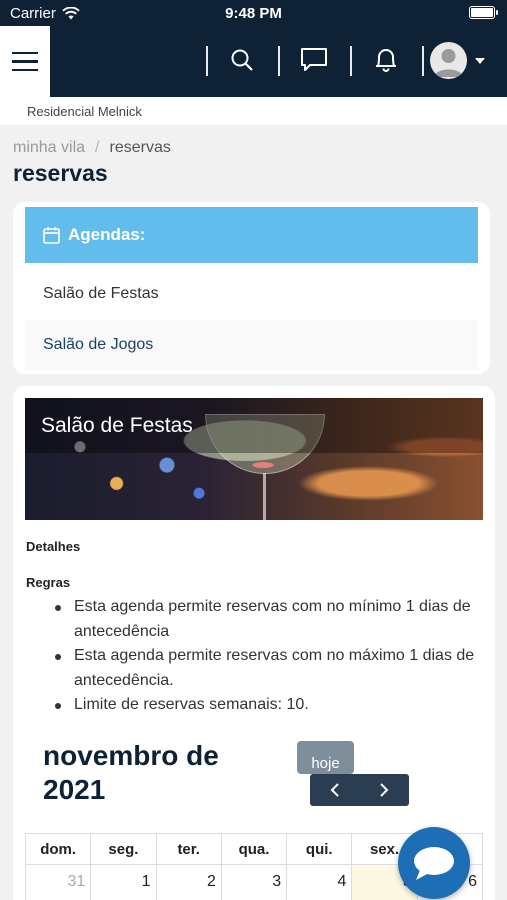 Image resolution: width=507 pixels, height=900 pixels. I want to click on bell-icon, so click(386, 60).